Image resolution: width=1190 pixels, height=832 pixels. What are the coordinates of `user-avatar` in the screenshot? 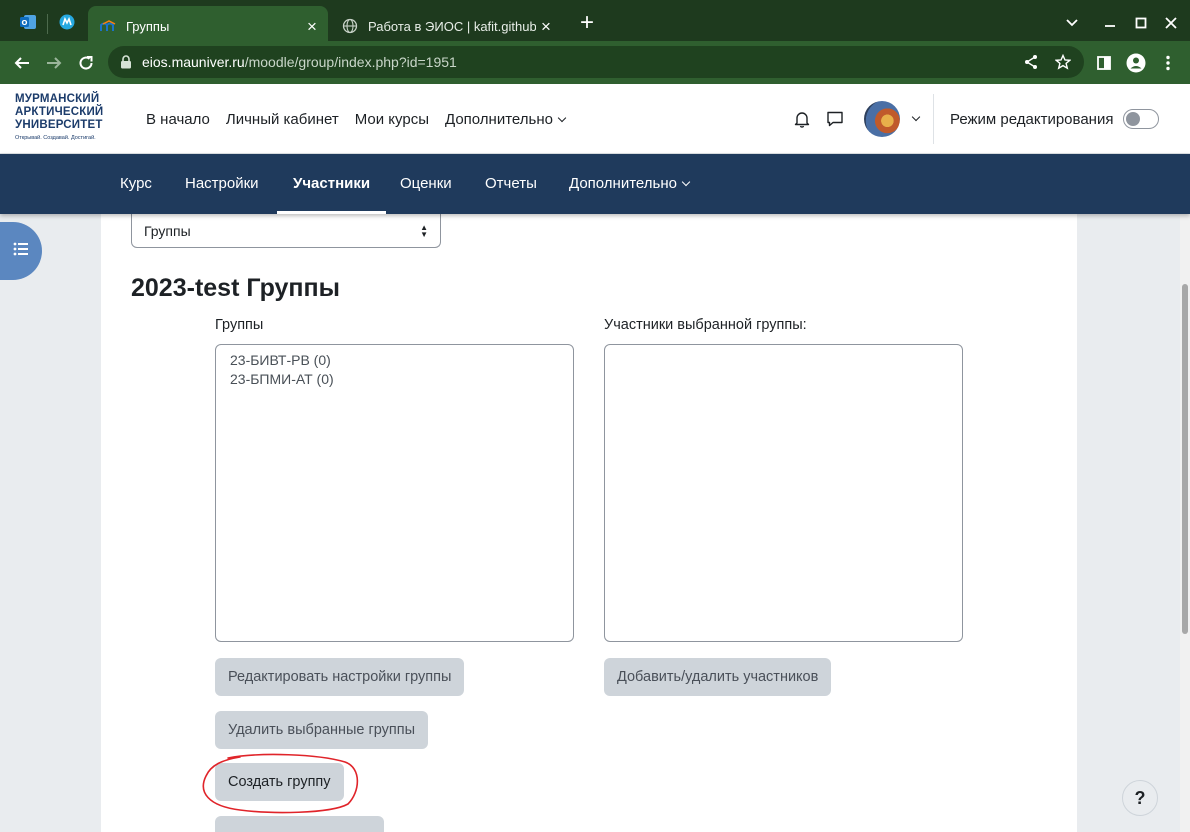 It's located at (882, 119).